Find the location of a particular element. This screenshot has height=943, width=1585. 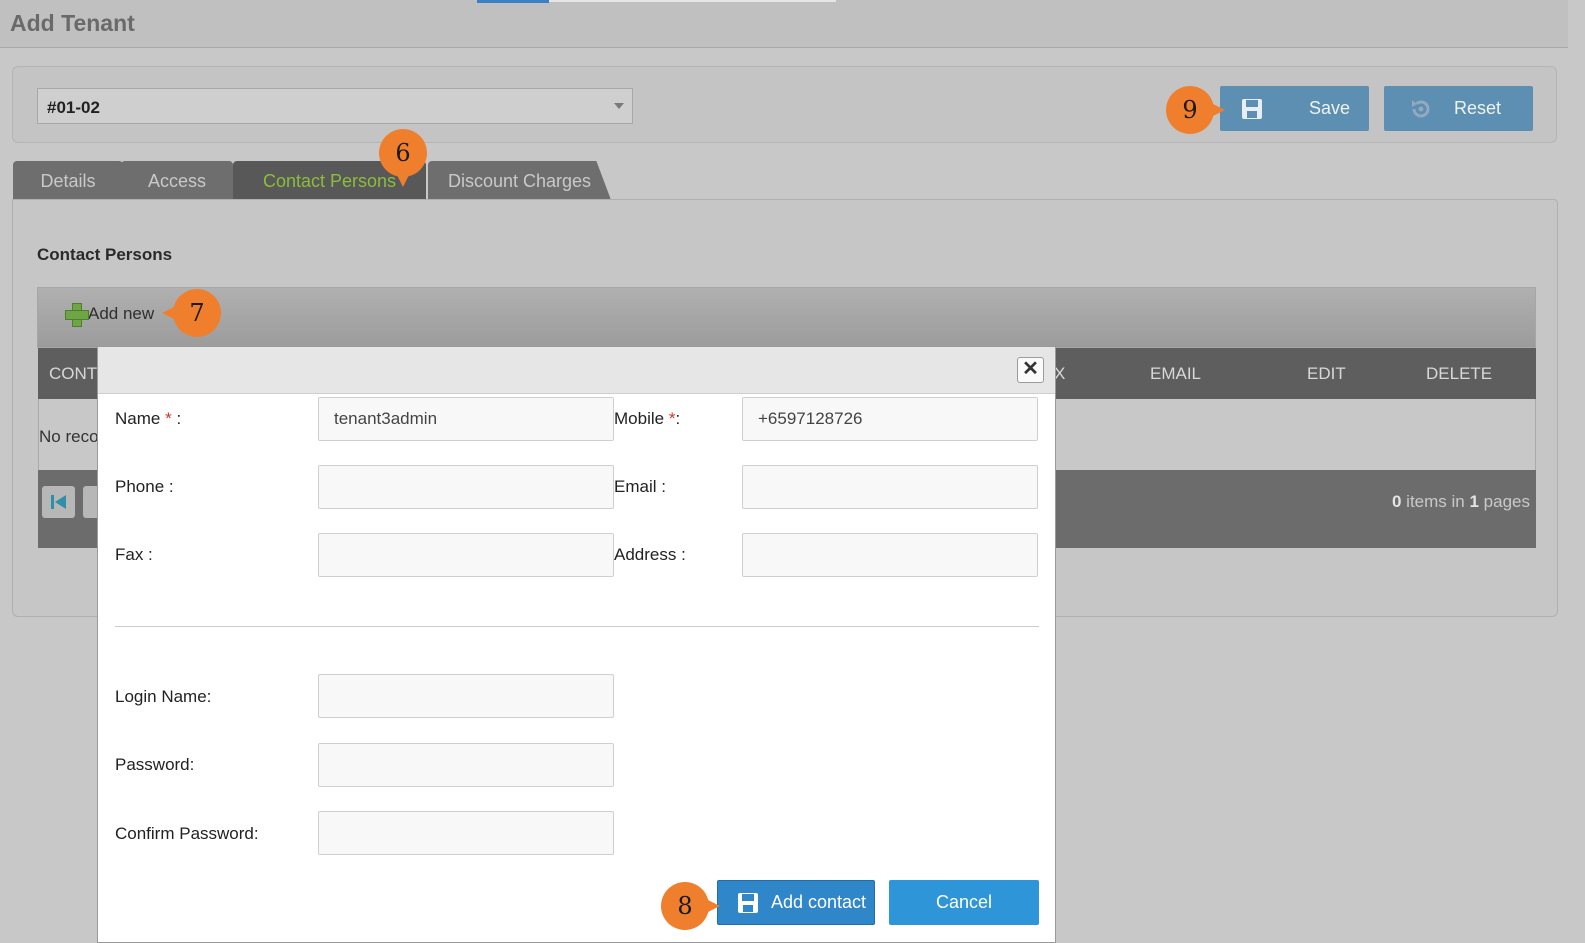

unit-select-value: #01-02 is located at coordinates (73, 107).